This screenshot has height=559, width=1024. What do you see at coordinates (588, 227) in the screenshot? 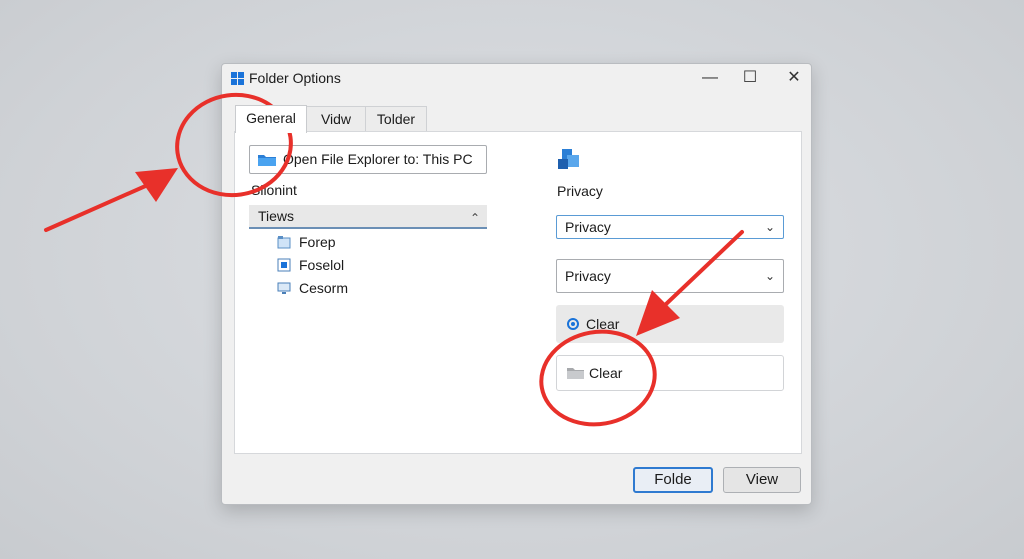
I see `privacy-select-primary-value: Privacy` at bounding box center [588, 227].